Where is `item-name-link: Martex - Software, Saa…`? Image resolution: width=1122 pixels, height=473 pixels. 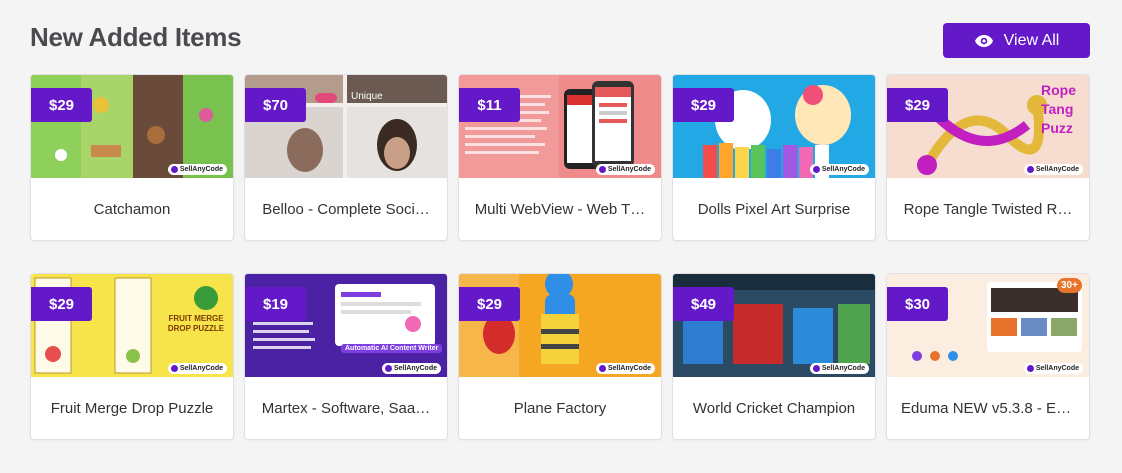
item-name-link: Martex - Software, Saa… is located at coordinates (346, 408).